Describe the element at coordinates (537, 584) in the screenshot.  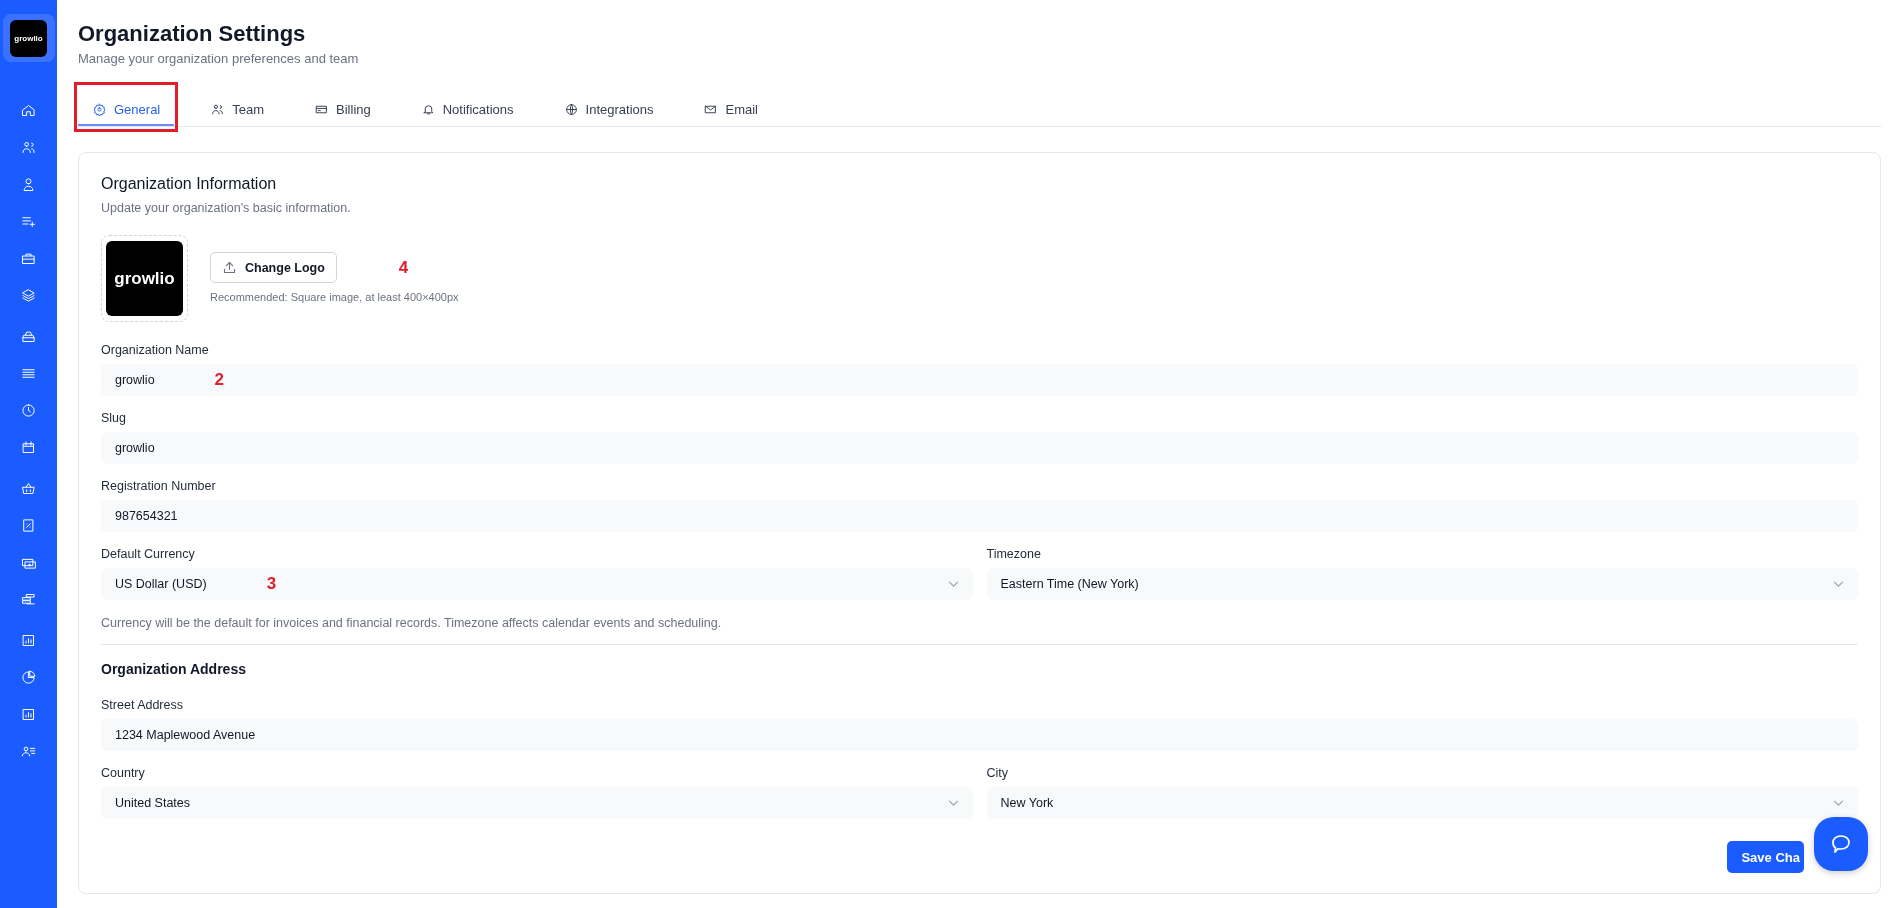
I see `select-field: US Dollar (USD) 3` at that location.